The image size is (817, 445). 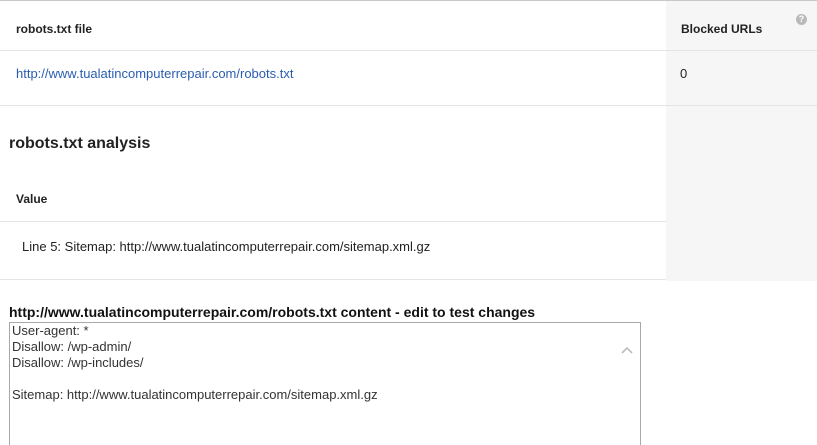 What do you see at coordinates (627, 350) in the screenshot?
I see `chevron-up-icon` at bounding box center [627, 350].